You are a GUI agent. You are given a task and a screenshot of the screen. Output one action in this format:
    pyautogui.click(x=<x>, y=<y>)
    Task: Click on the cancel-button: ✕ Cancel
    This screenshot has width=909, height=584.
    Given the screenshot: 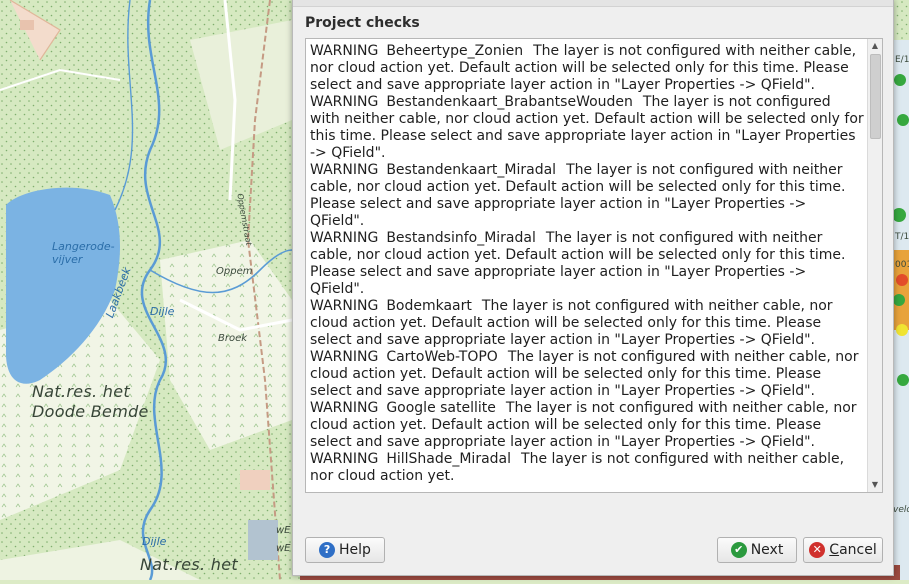 What is the action you would take?
    pyautogui.click(x=843, y=550)
    